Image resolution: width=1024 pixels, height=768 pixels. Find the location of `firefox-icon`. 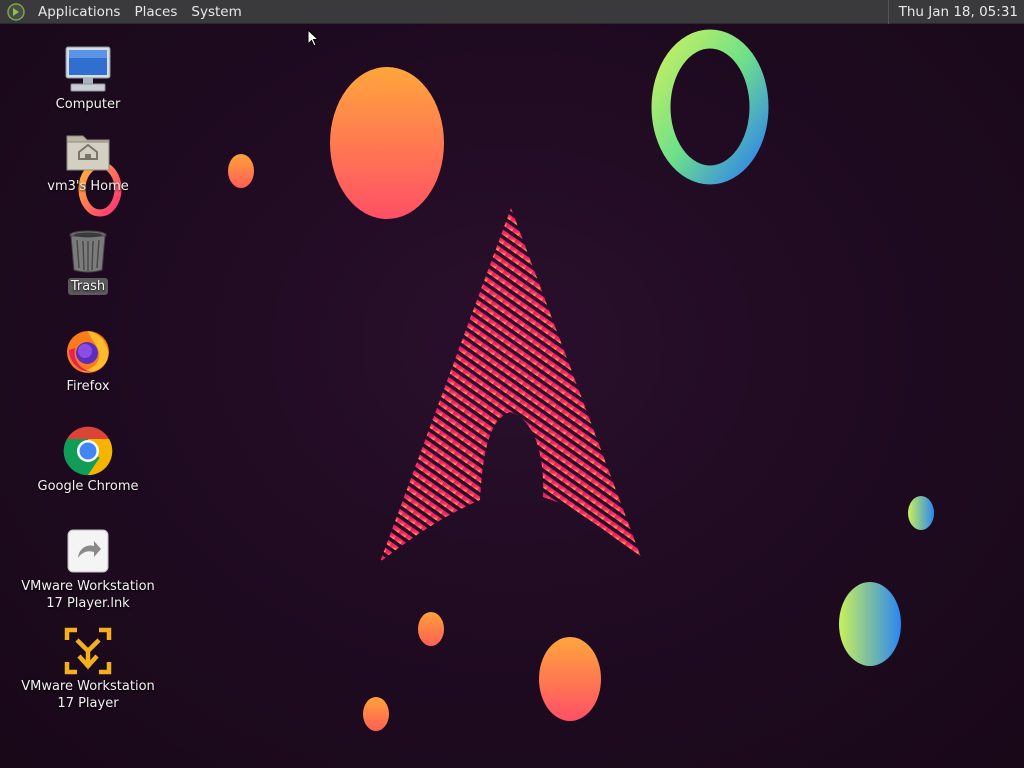

firefox-icon is located at coordinates (88, 351).